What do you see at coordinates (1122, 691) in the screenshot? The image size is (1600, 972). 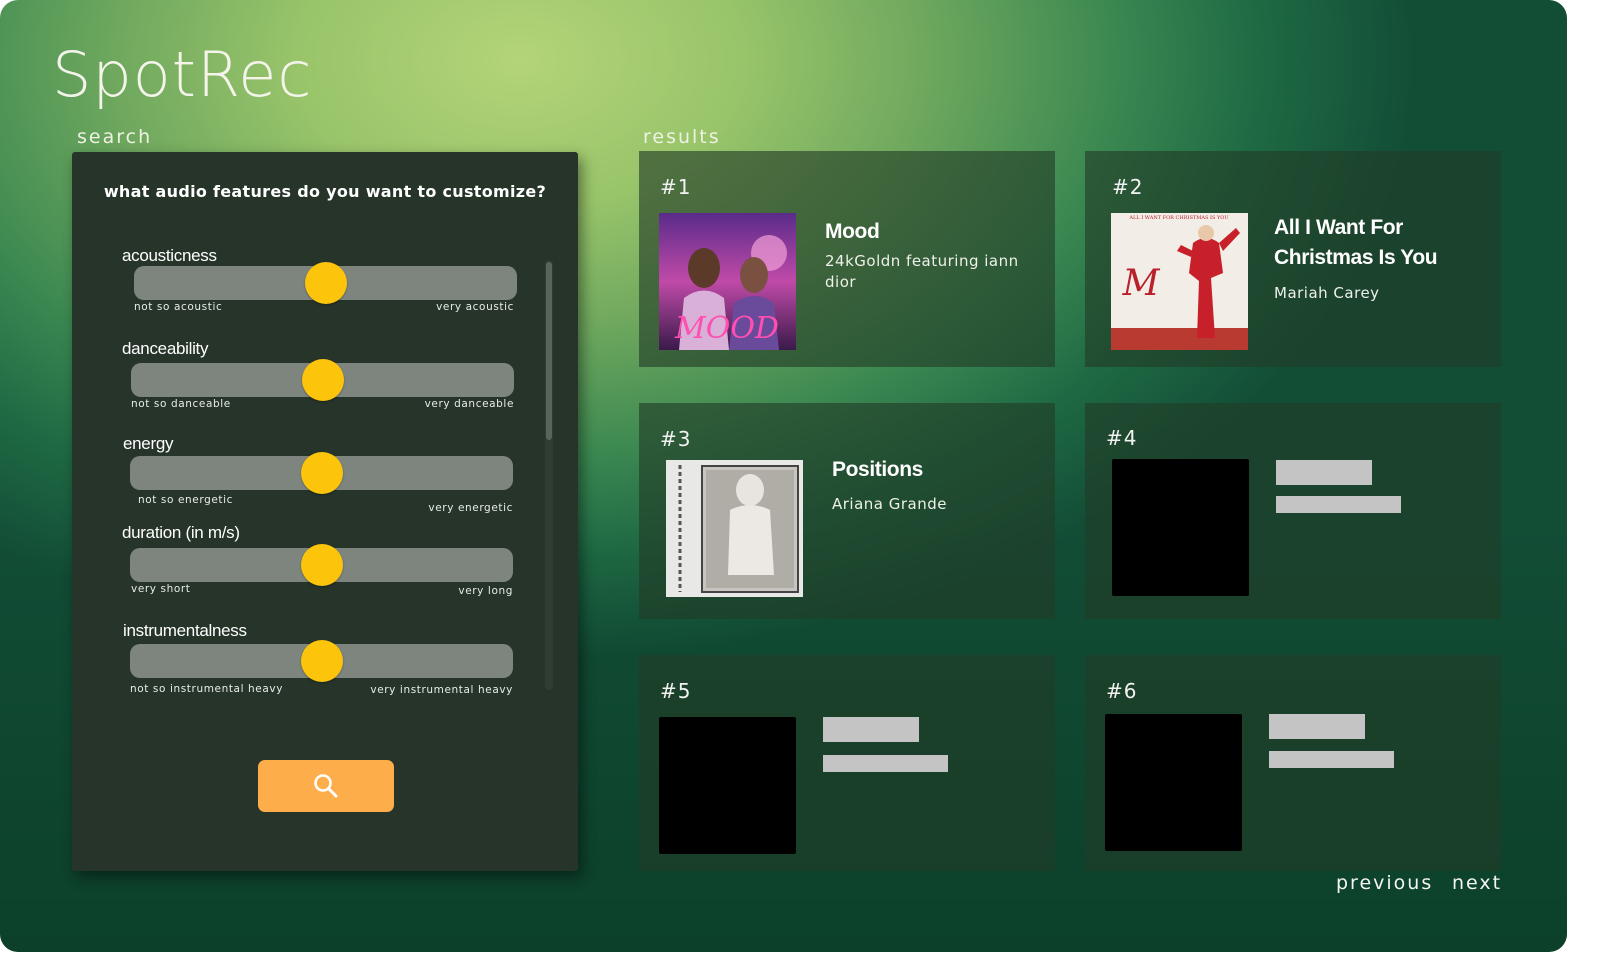 I see `card-rank: #6` at bounding box center [1122, 691].